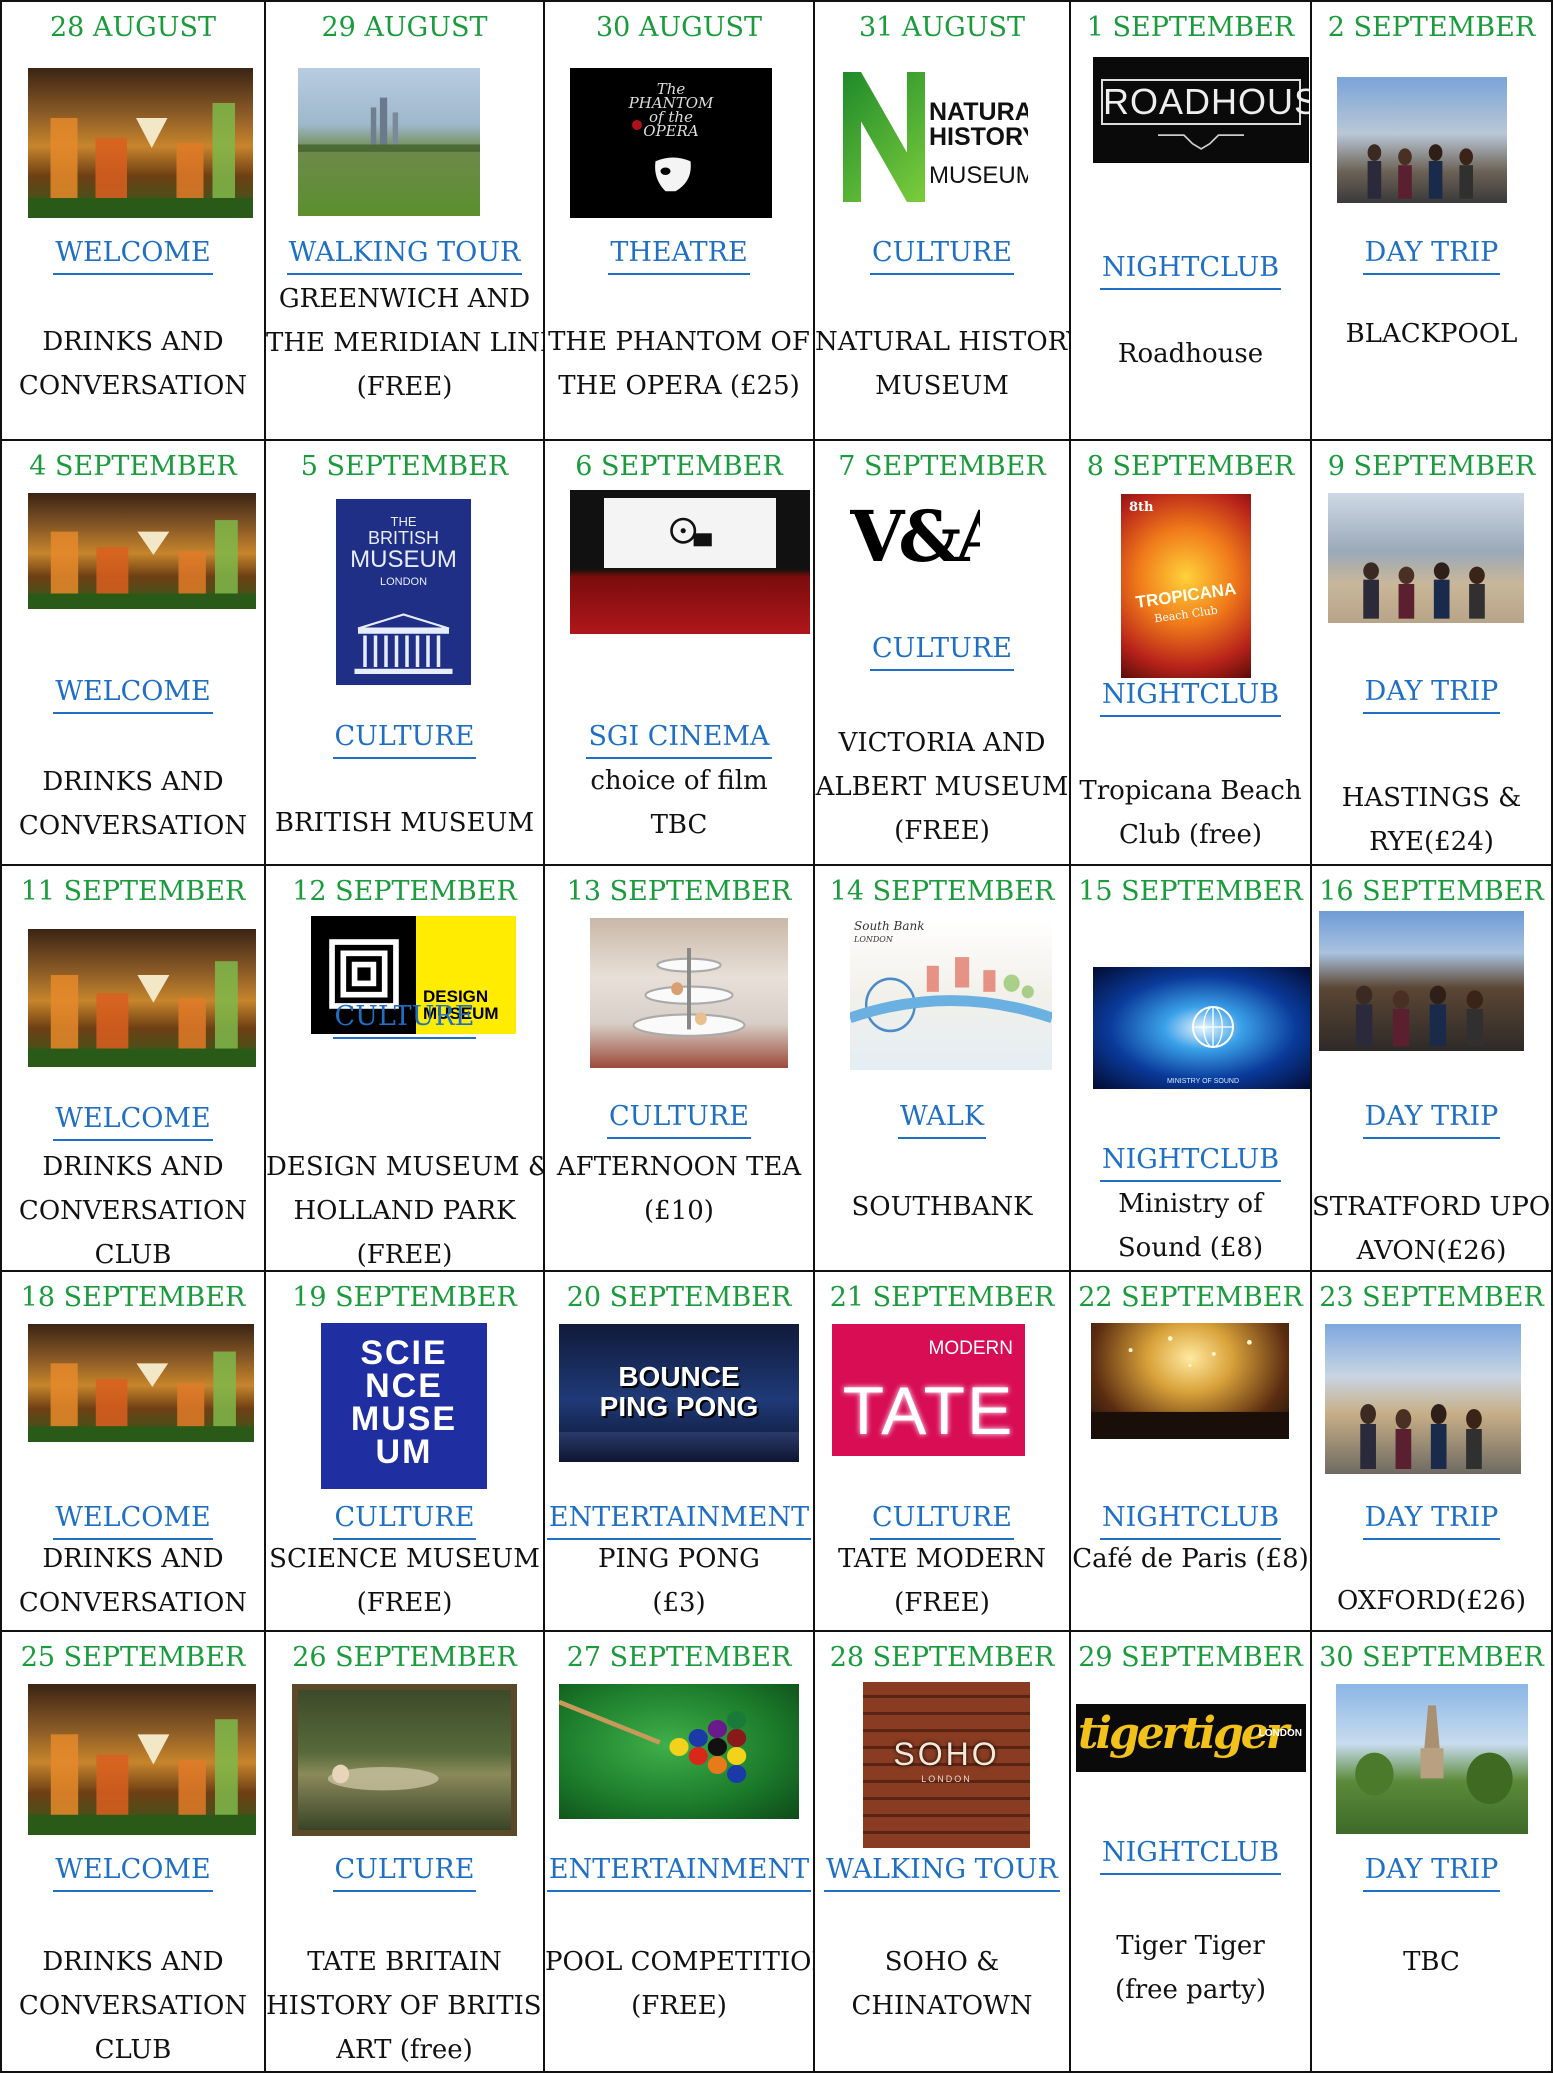 Image resolution: width=1553 pixels, height=2073 pixels. Describe the element at coordinates (1190, 1990) in the screenshot. I see `event-description-line: (free party)` at that location.